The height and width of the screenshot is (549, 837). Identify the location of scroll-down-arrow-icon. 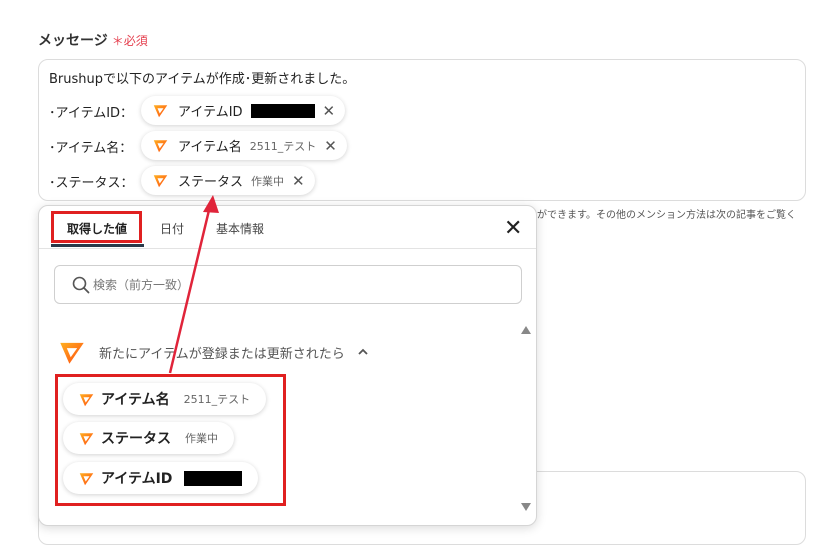
(526, 507).